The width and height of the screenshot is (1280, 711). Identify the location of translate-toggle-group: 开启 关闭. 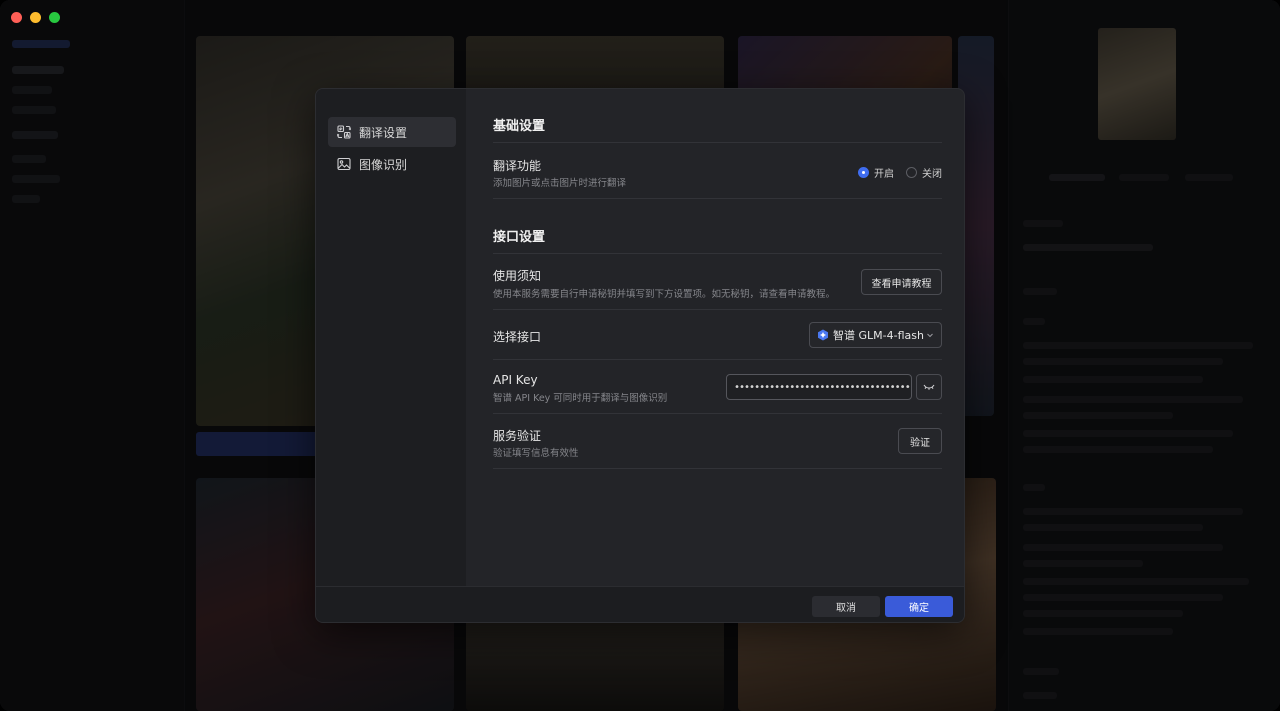
(900, 172).